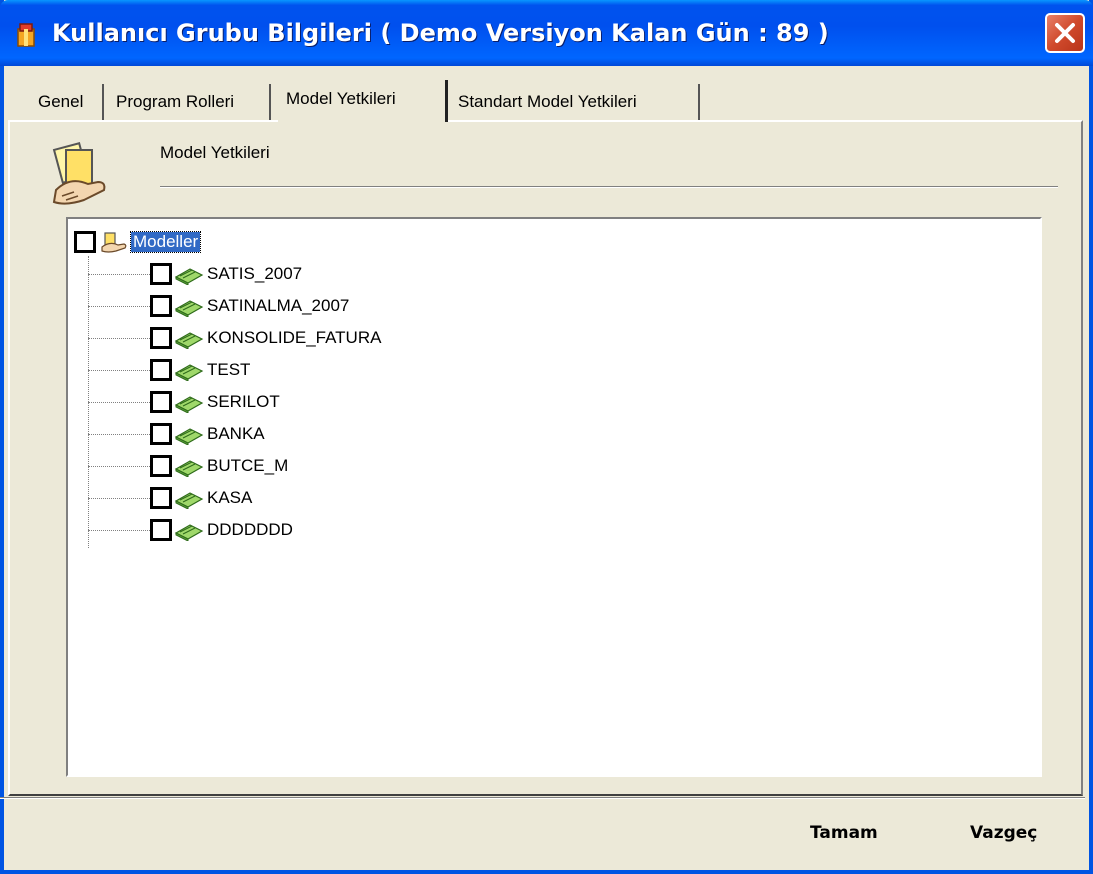  I want to click on tab-label: Standart Model Yetkileri, so click(547, 101).